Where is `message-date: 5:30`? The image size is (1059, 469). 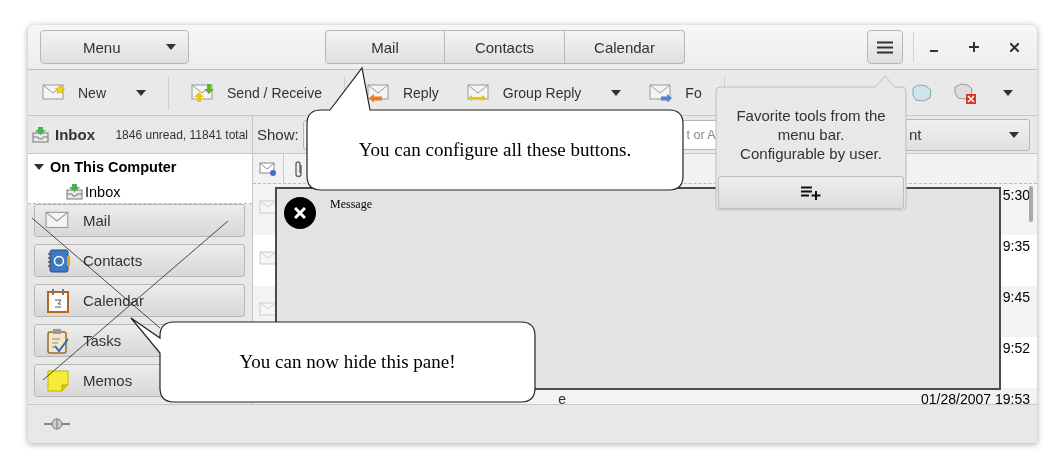 message-date: 5:30 is located at coordinates (1016, 194).